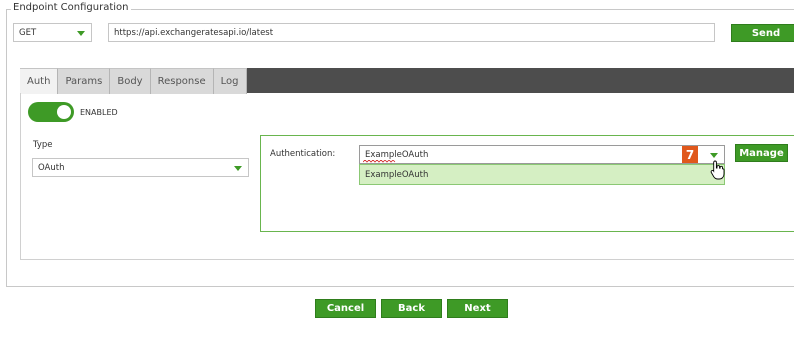 Image resolution: width=794 pixels, height=337 pixels. I want to click on url-input: https://api.exchangeratesapi.io/latest, so click(411, 32).